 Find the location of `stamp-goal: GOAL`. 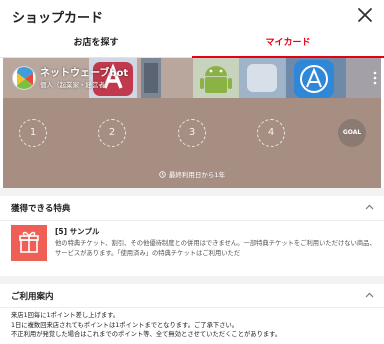

stamp-goal: GOAL is located at coordinates (352, 133).